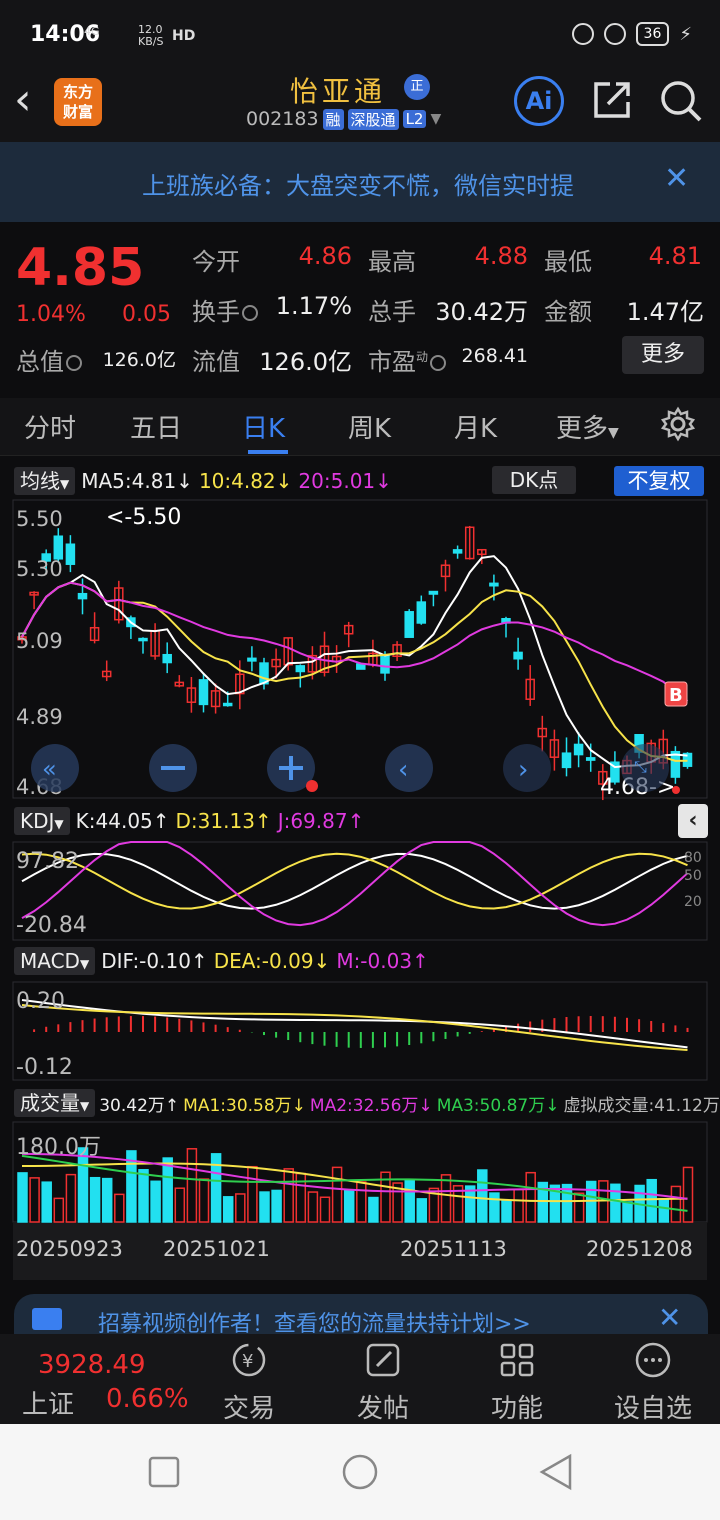  What do you see at coordinates (146, 314) in the screenshot?
I see `change-value: 0.05` at bounding box center [146, 314].